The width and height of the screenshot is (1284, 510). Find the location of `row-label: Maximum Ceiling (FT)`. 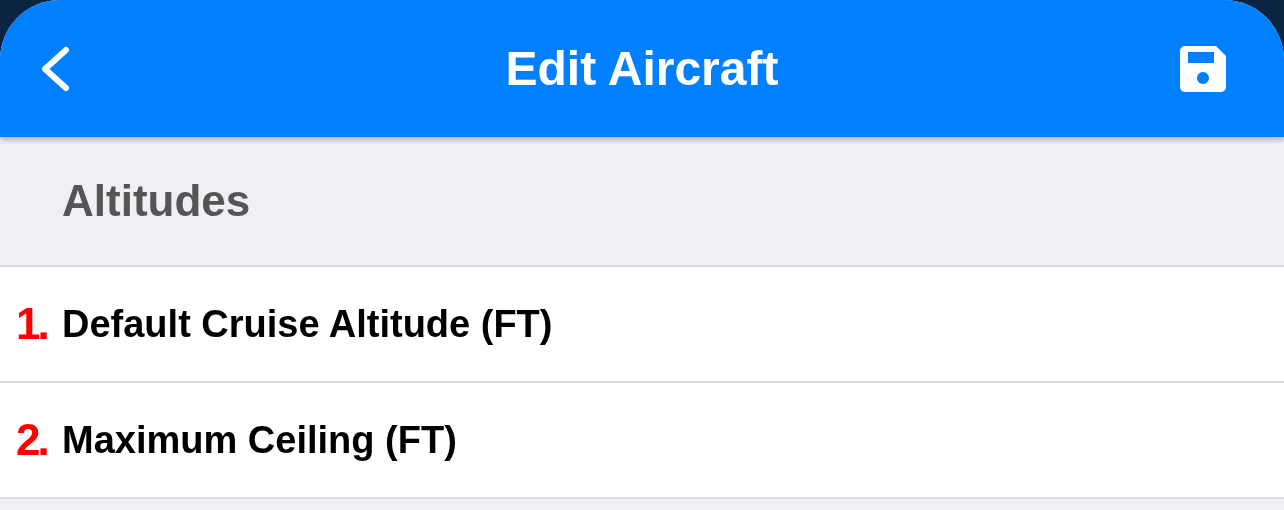

row-label: Maximum Ceiling (FT) is located at coordinates (259, 440).